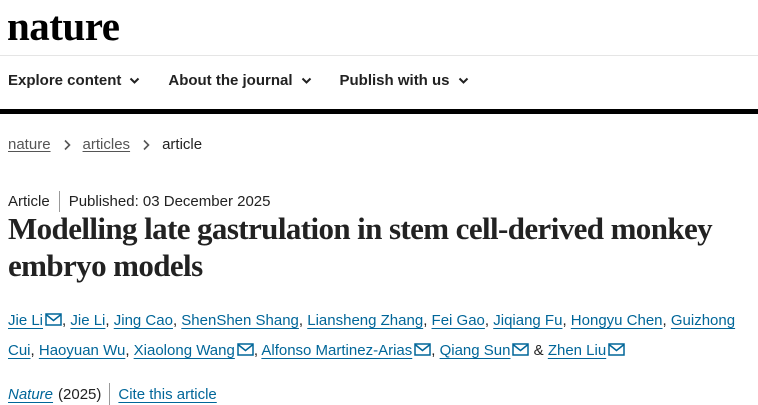  I want to click on author-link: Xiaolong Wang, so click(184, 350).